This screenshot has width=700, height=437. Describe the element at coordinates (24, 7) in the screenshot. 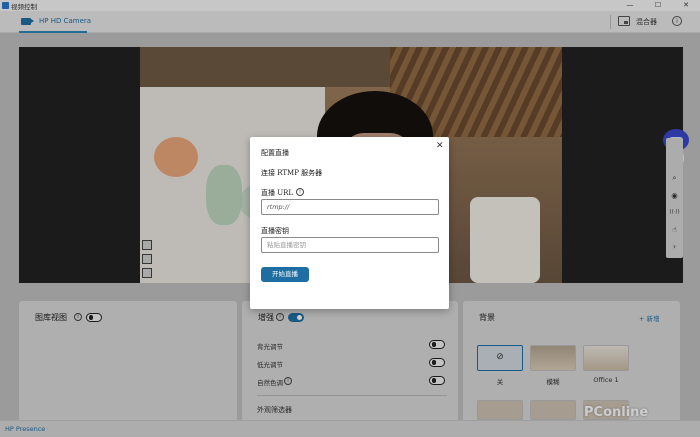

I see `window-title: 视频控制` at that location.